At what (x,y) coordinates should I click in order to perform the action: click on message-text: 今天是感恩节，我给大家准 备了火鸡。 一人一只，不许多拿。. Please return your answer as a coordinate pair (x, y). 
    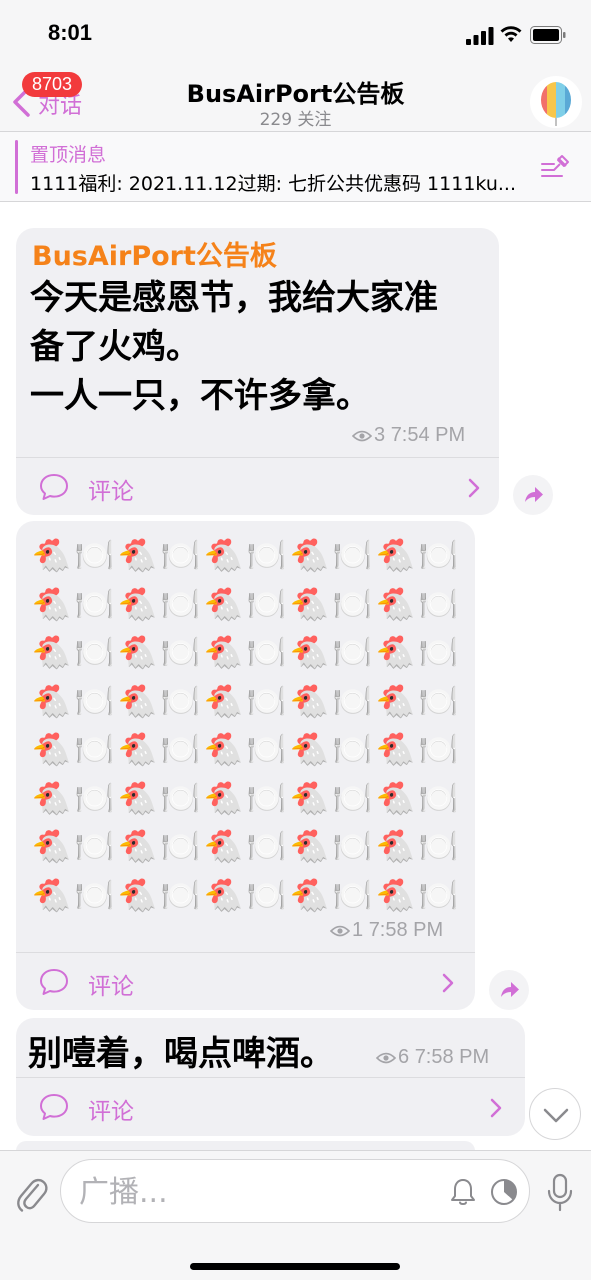
    Looking at the image, I should click on (260, 347).